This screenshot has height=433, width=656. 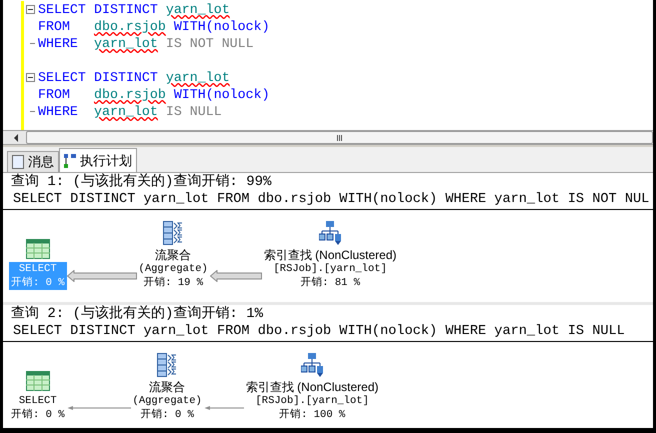 What do you see at coordinates (330, 269) in the screenshot?
I see `plan-node-label: 索引查找 (NonClustered) [RSJob].[yarn_lot] 开销: 81 %` at bounding box center [330, 269].